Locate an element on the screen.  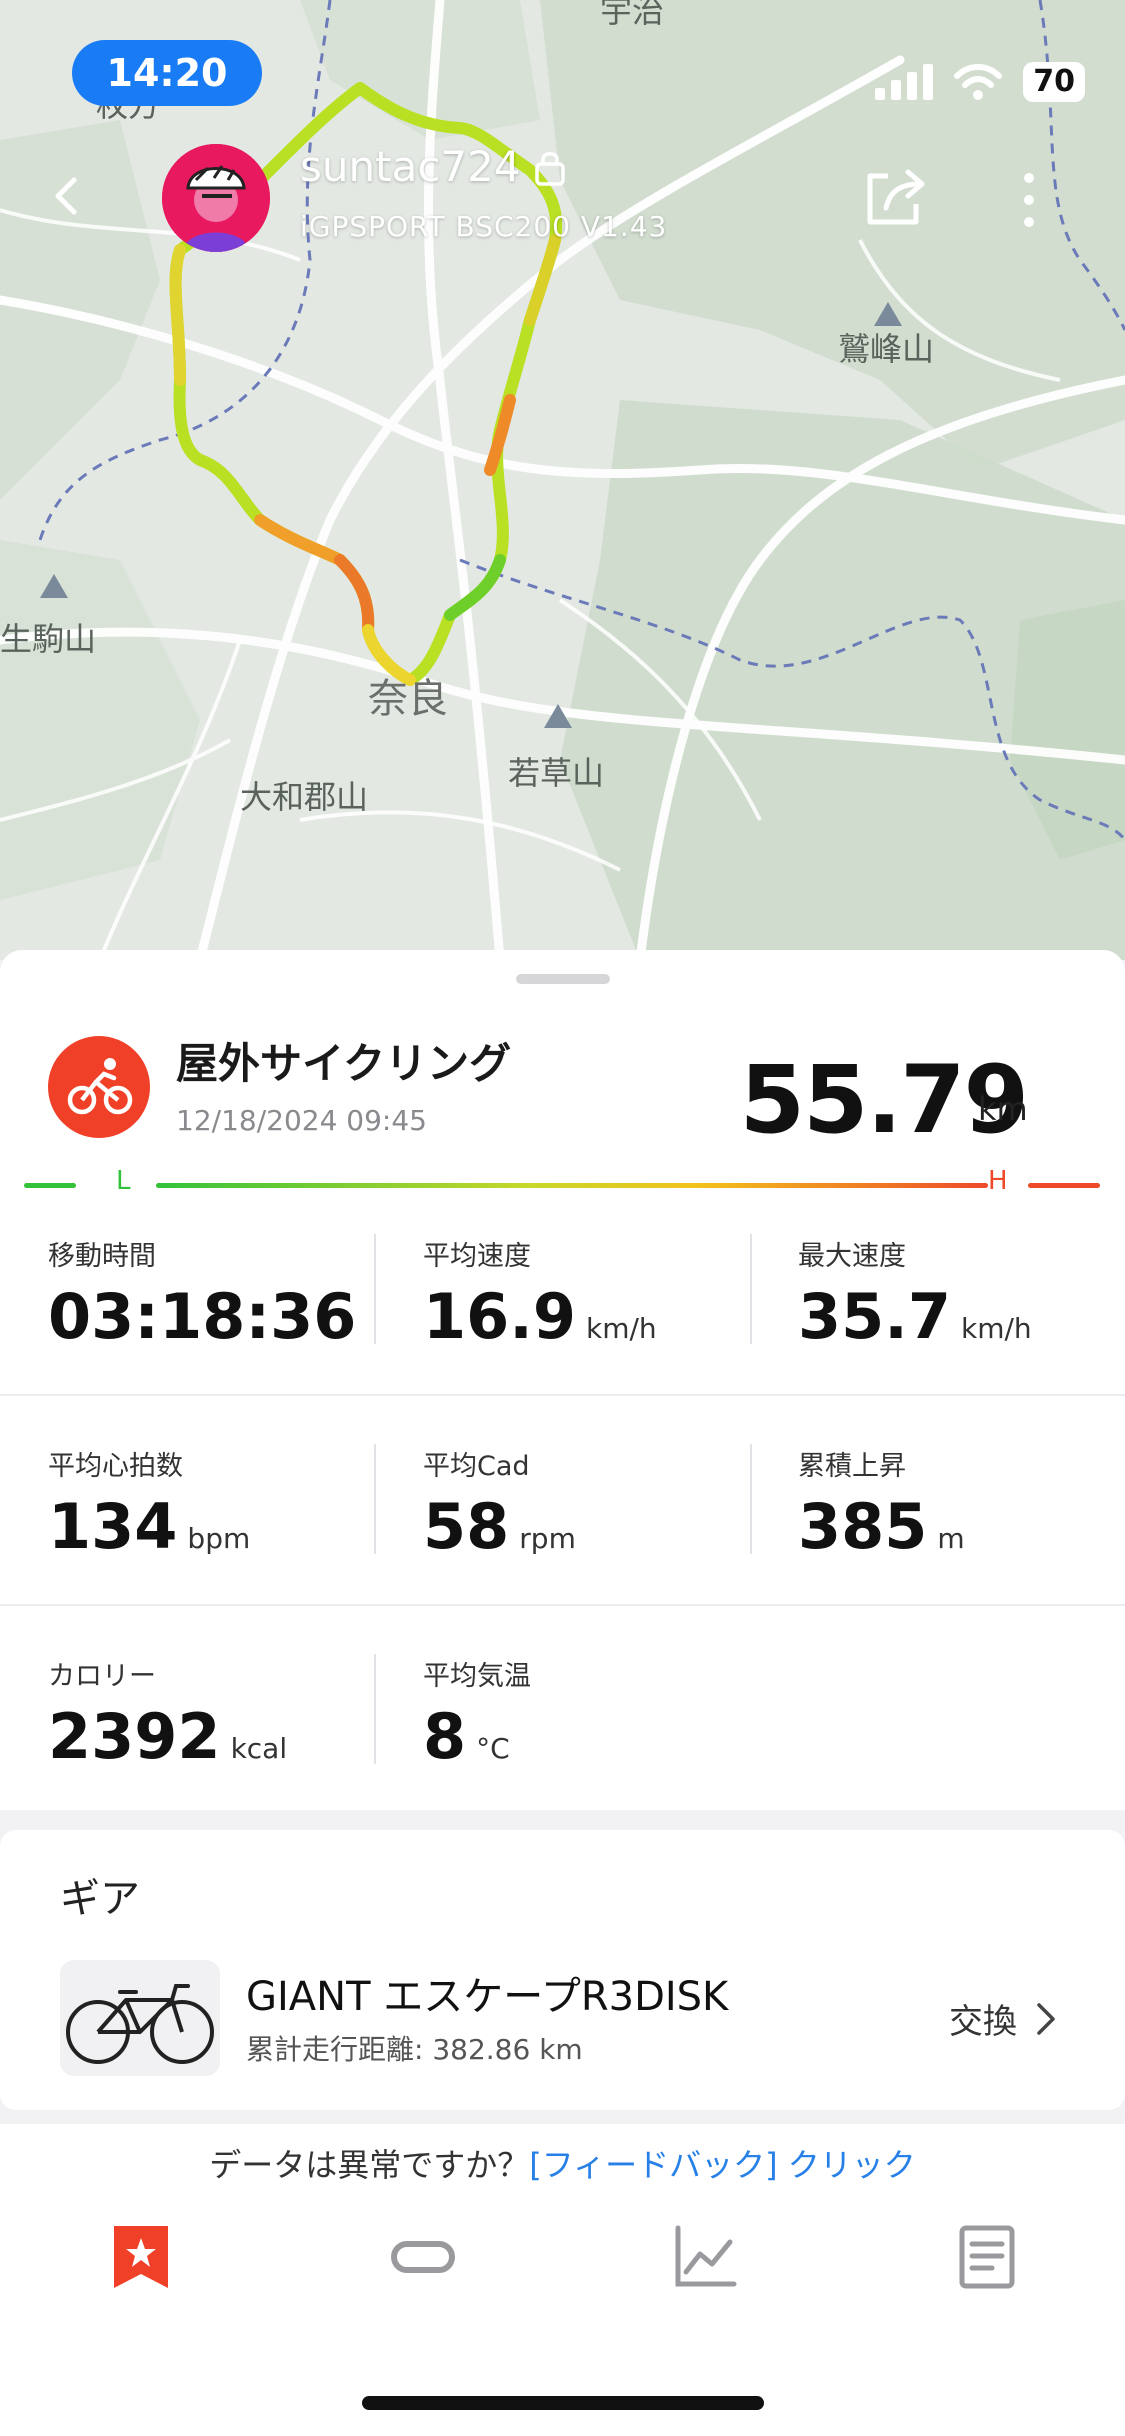
stat-value: 134 bpm is located at coordinates (149, 1526).